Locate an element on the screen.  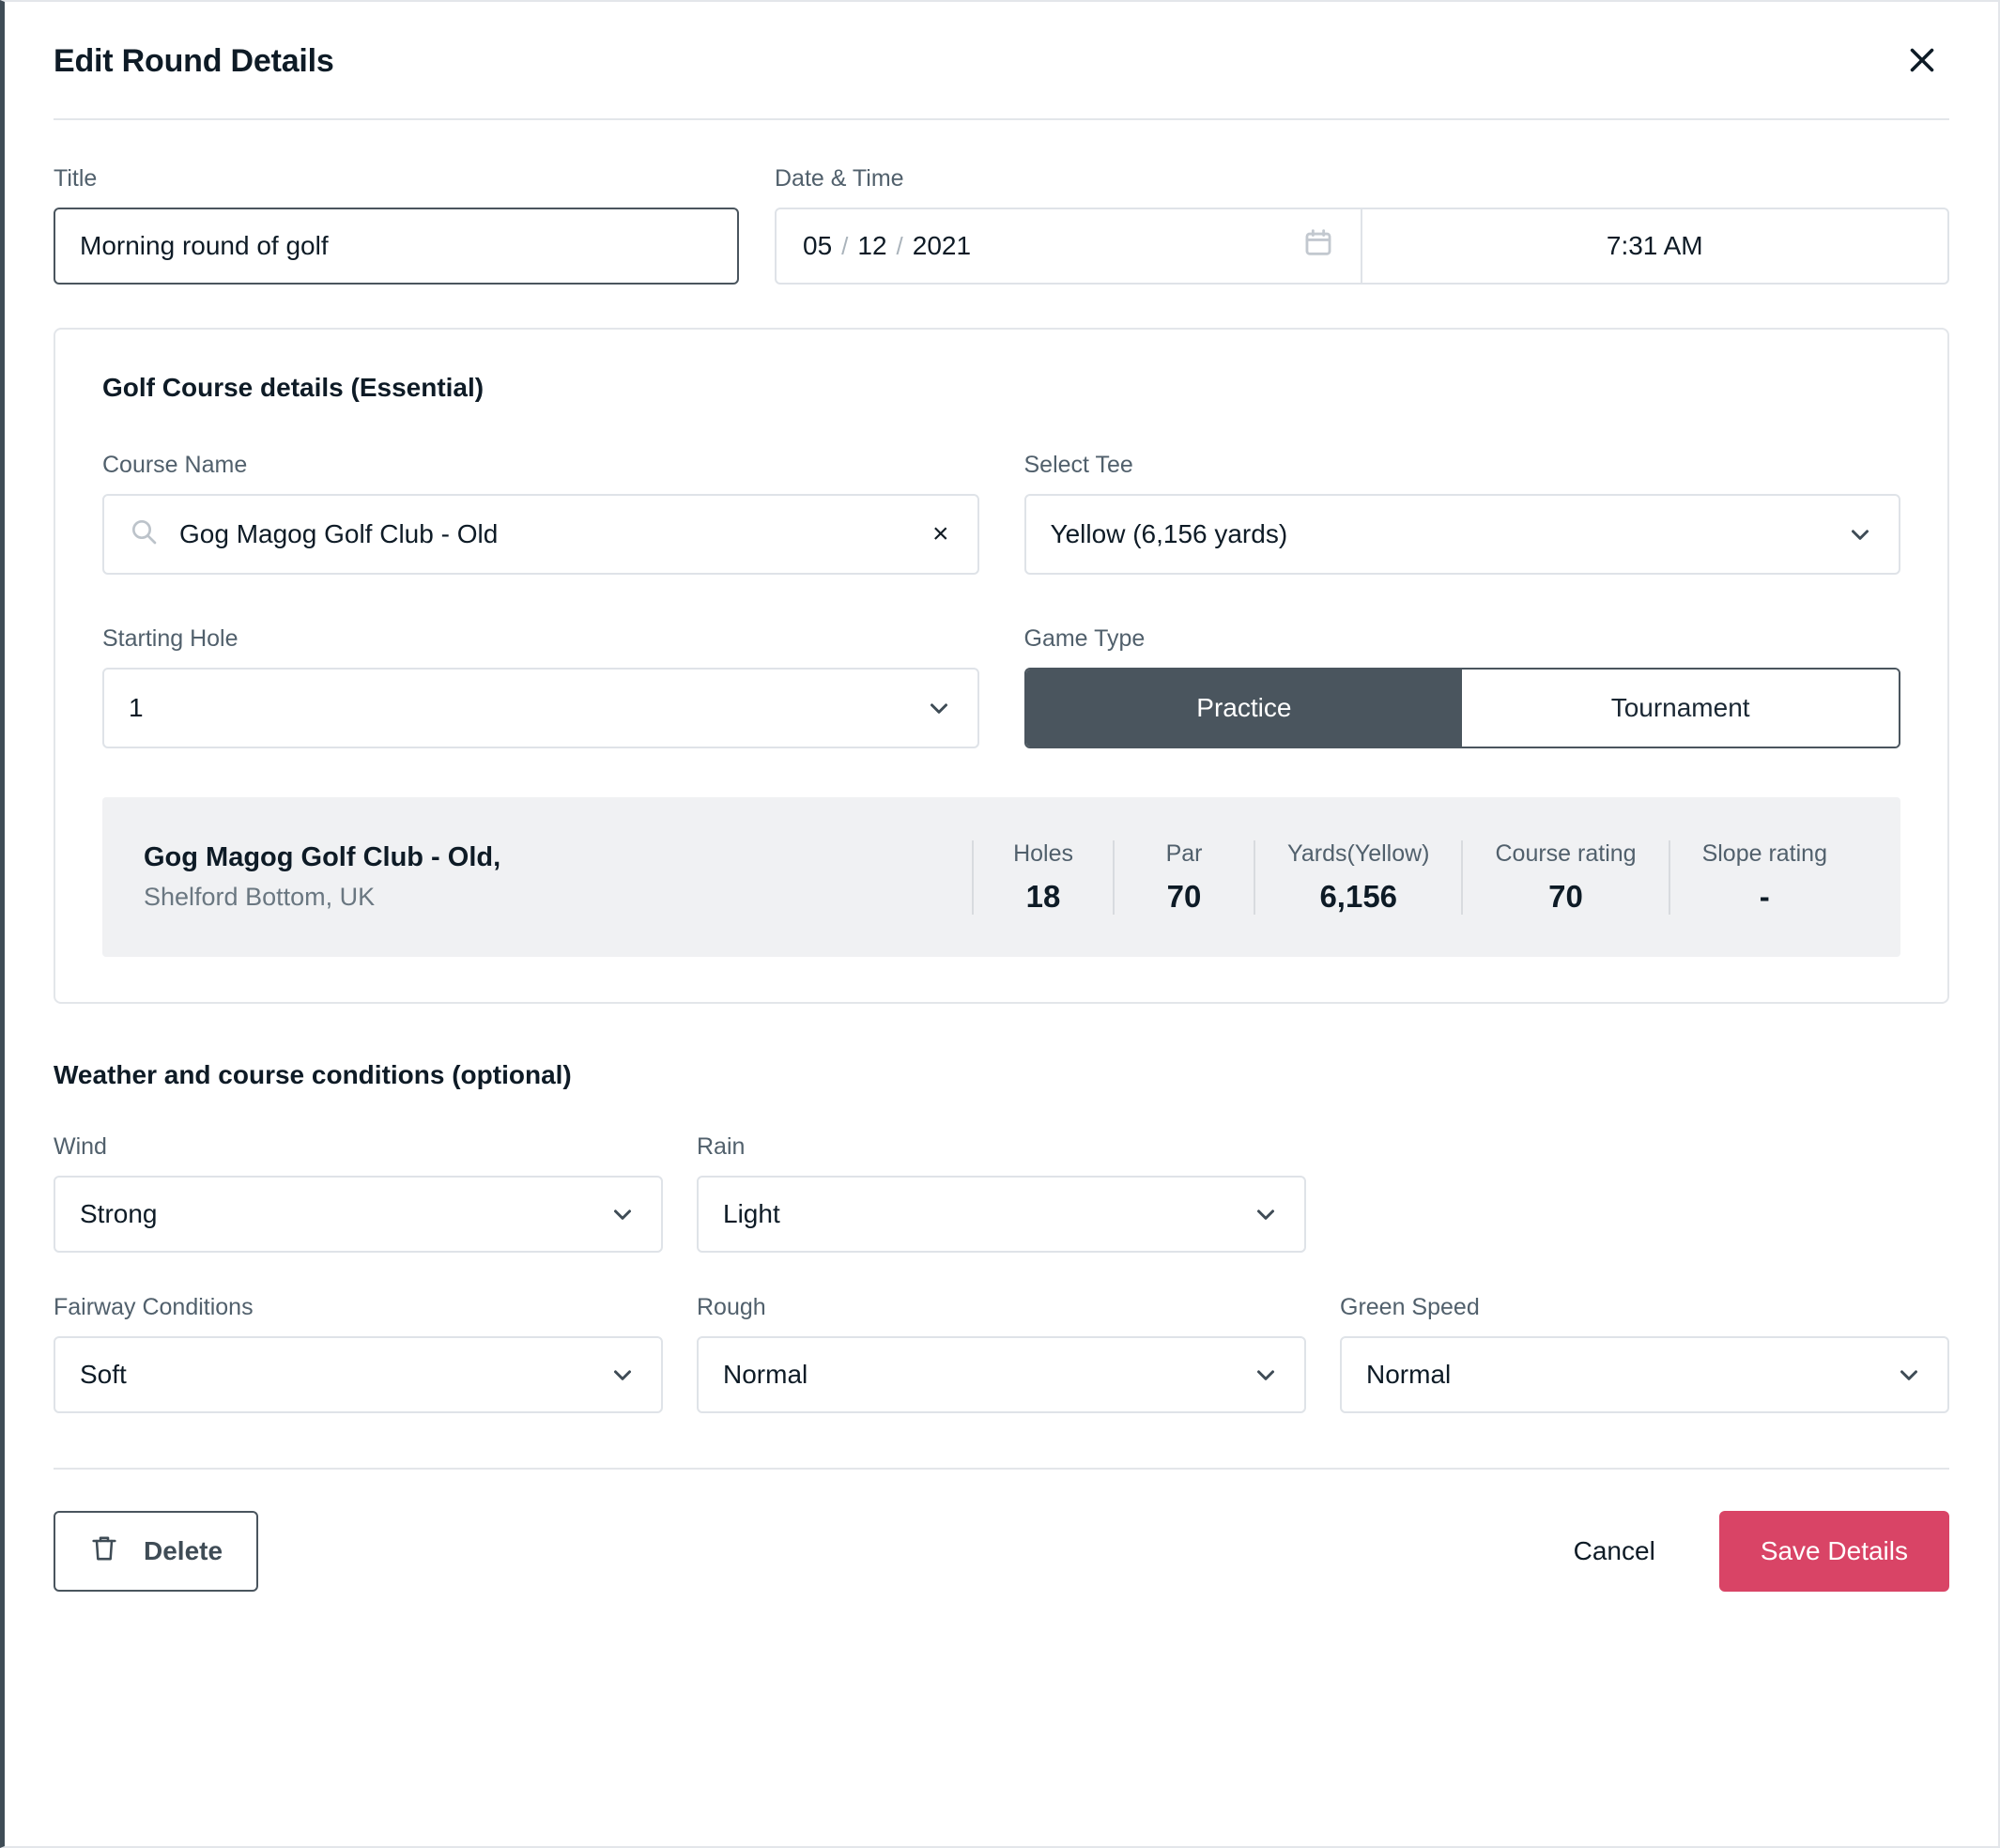
wind-dropdown: Strong is located at coordinates (358, 1214).